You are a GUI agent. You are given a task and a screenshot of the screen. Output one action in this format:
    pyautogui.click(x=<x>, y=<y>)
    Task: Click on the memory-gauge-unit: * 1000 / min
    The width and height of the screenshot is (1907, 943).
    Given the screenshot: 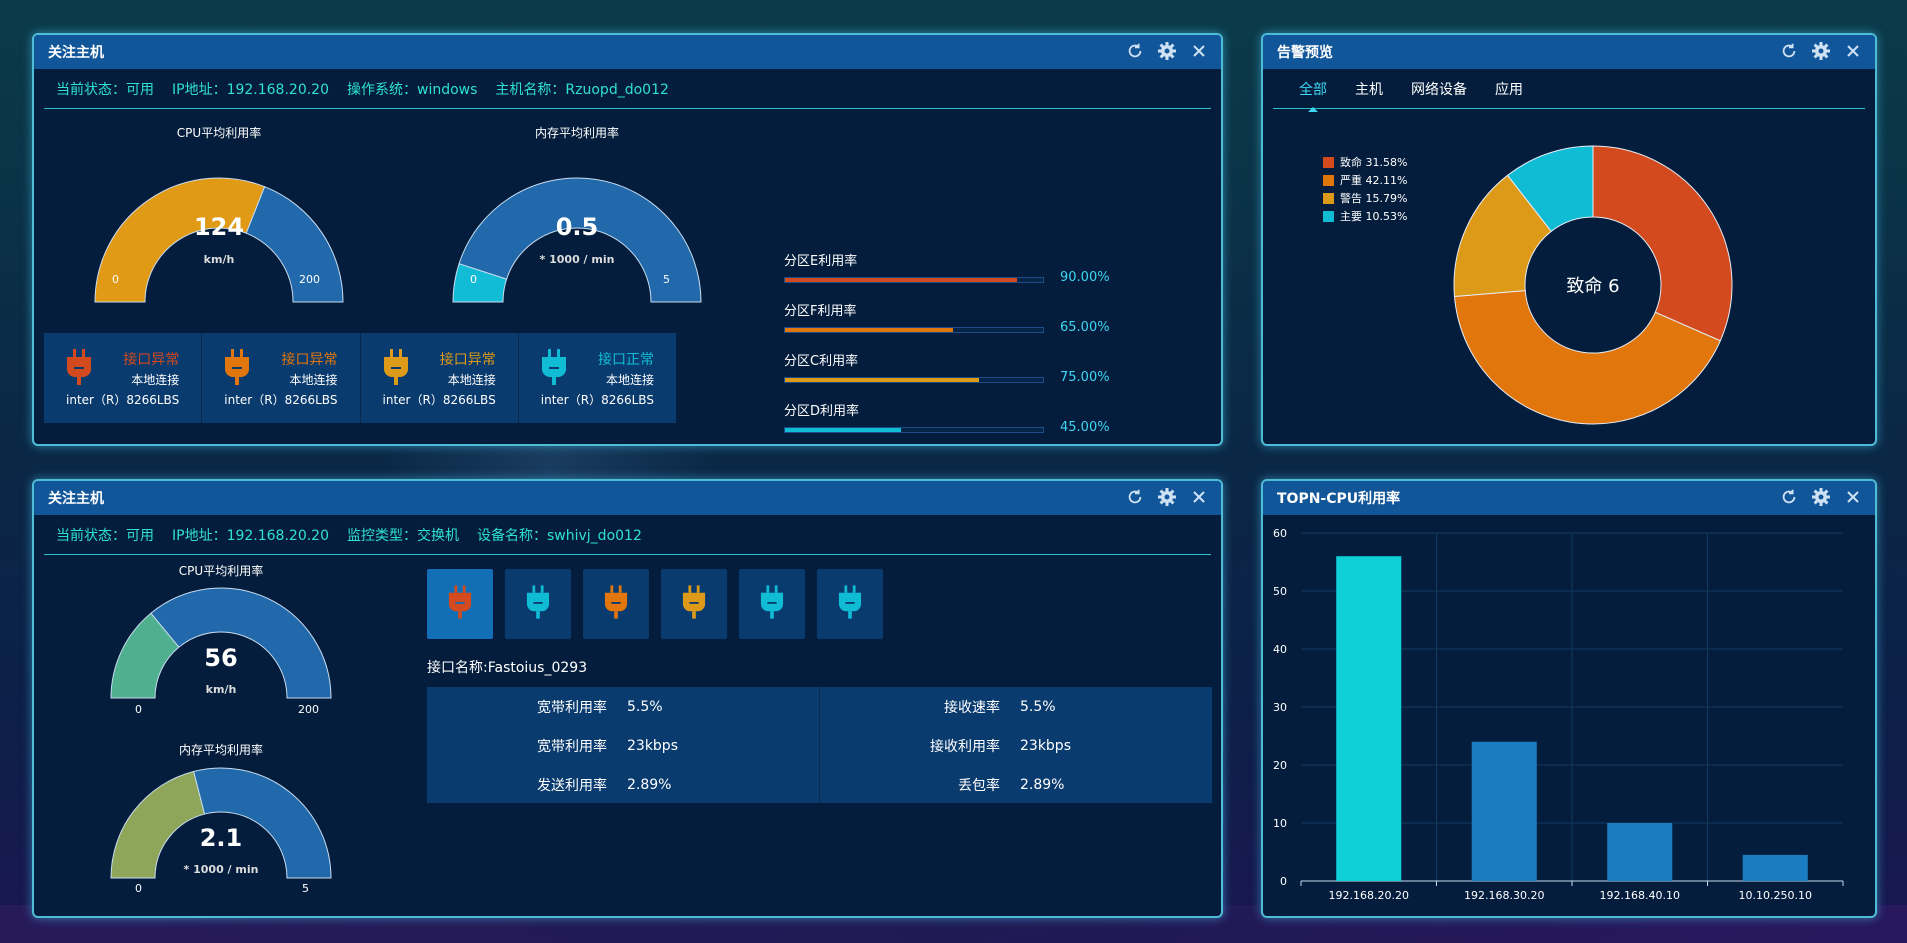 What is the action you would take?
    pyautogui.click(x=221, y=869)
    